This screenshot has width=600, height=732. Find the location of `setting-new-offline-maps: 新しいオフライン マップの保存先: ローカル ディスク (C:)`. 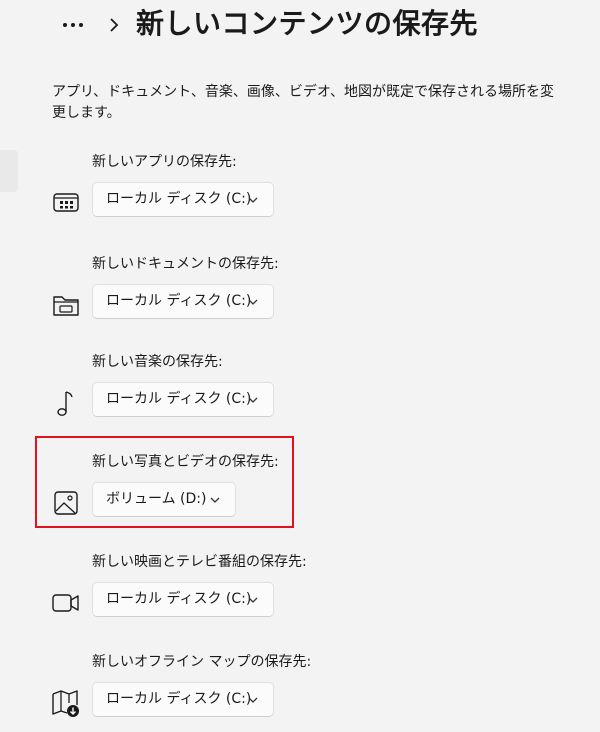

setting-new-offline-maps: 新しいオフライン マップの保存先: ローカル ディスク (C:) is located at coordinates (300, 692).